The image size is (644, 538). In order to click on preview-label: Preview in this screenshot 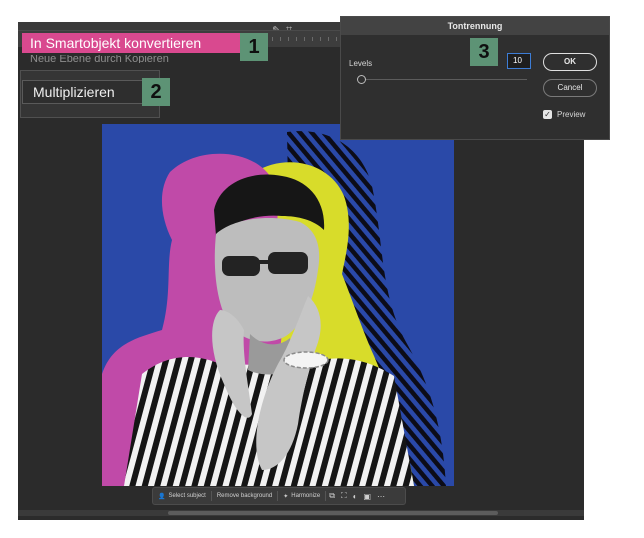, I will do `click(571, 114)`.